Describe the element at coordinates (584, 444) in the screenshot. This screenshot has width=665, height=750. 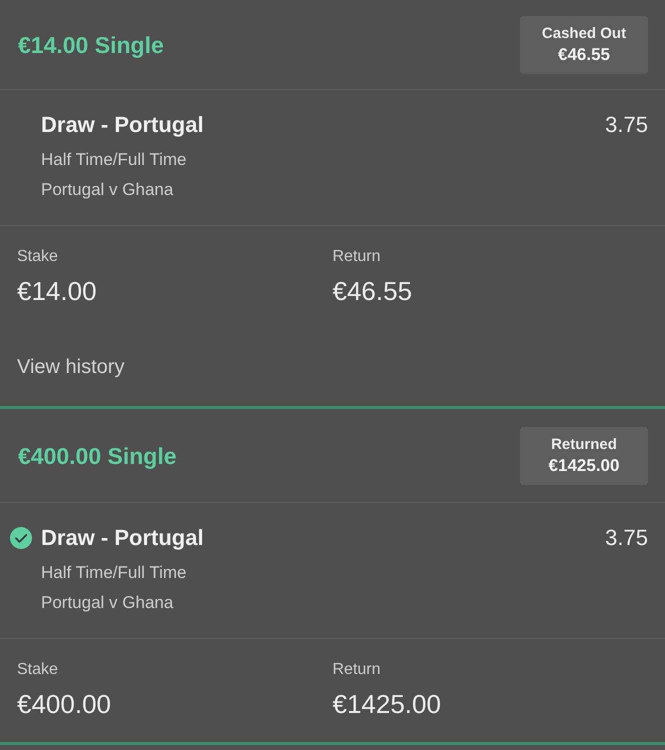
I see `status-label: Returned` at that location.